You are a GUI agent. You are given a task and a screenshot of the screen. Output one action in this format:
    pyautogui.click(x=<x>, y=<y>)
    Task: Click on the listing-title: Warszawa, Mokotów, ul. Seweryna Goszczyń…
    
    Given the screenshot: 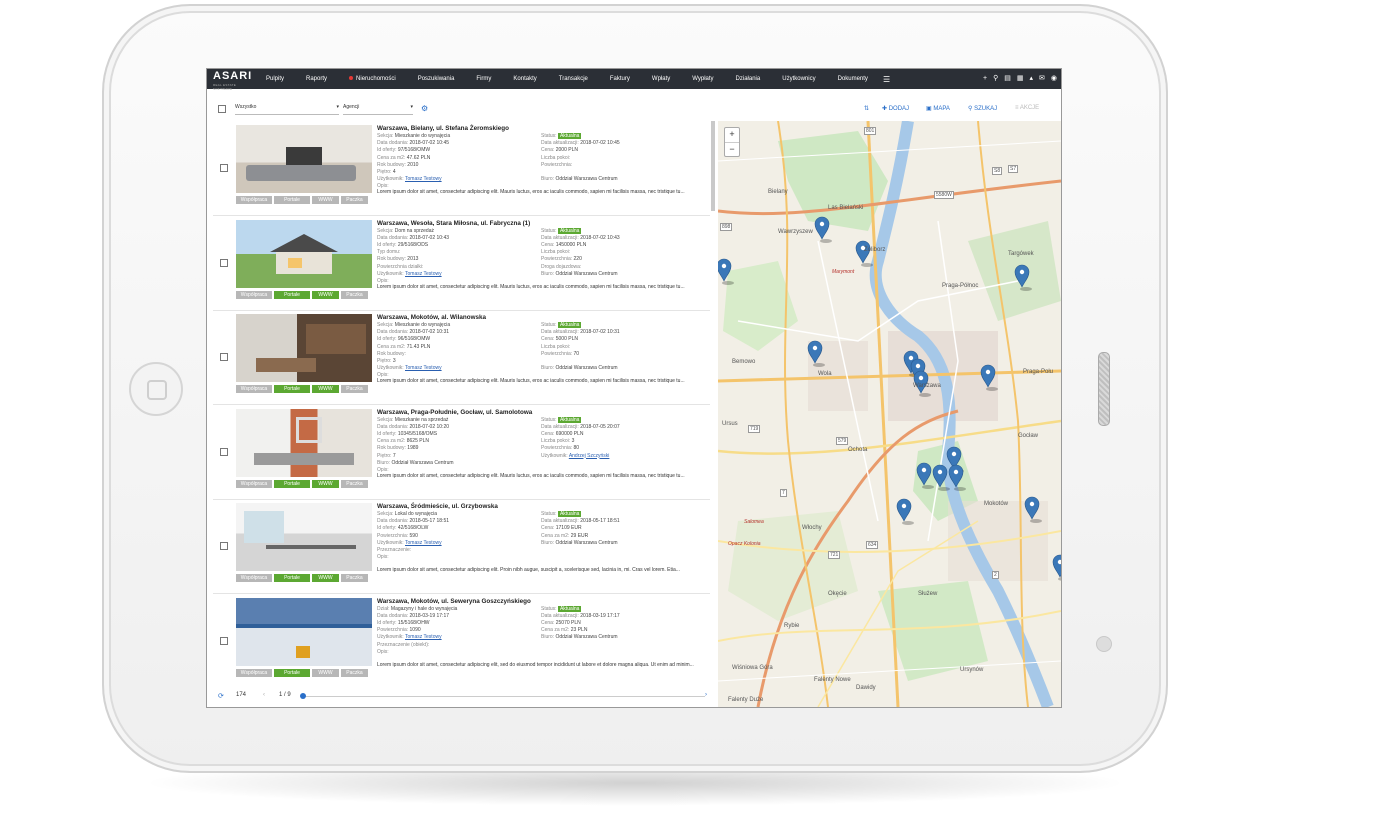 What is the action you would take?
    pyautogui.click(x=454, y=601)
    